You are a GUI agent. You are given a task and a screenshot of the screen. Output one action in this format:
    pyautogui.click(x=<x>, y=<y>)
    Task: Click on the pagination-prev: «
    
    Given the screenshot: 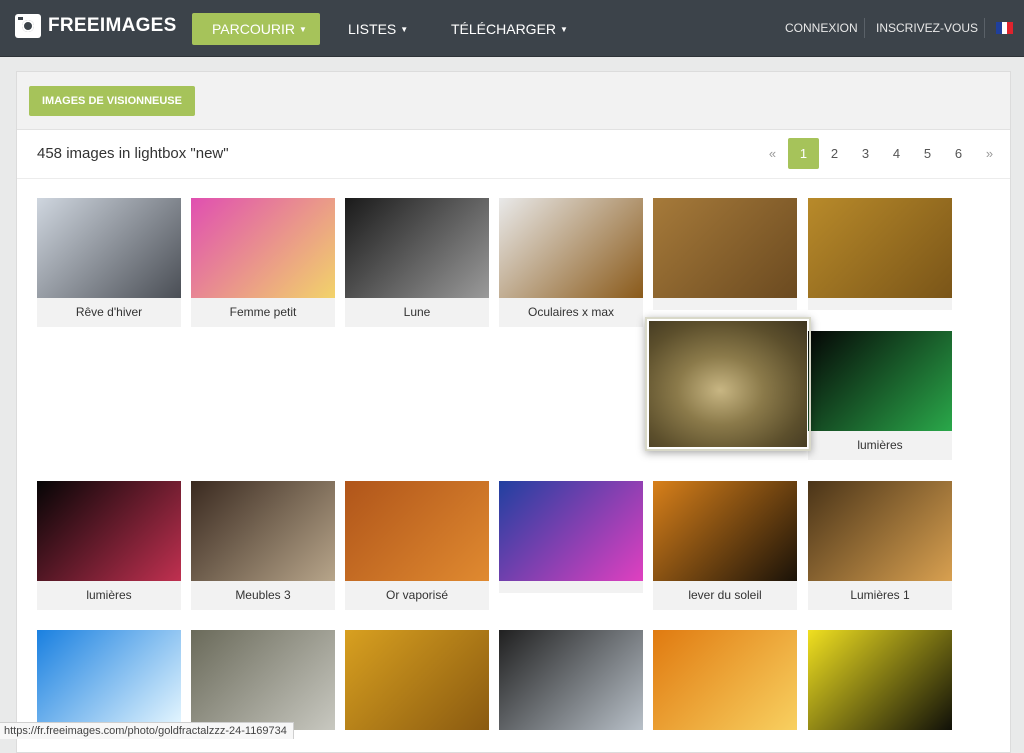 What is the action you would take?
    pyautogui.click(x=772, y=153)
    